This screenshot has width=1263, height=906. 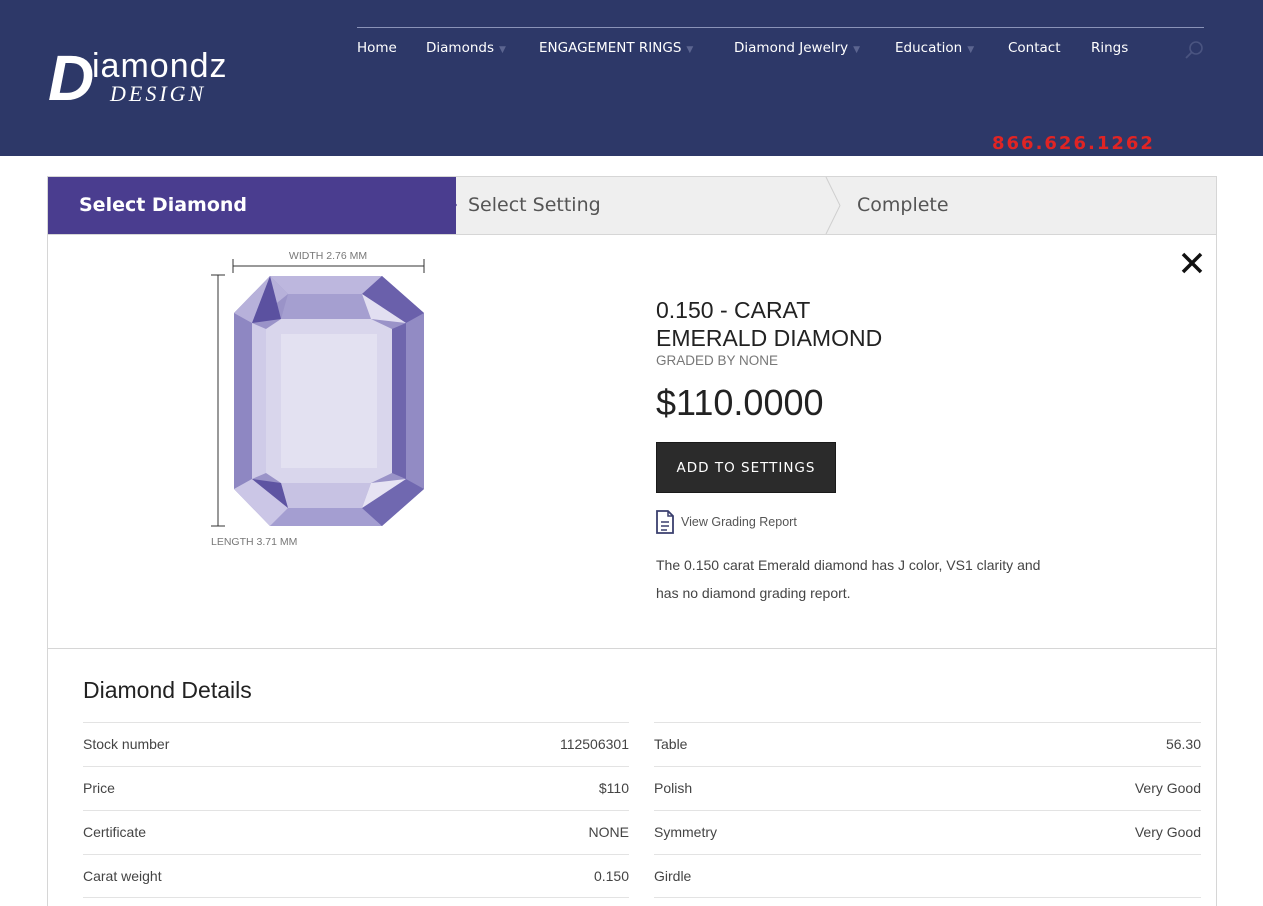 What do you see at coordinates (611, 876) in the screenshot?
I see `detail-value: 0.150` at bounding box center [611, 876].